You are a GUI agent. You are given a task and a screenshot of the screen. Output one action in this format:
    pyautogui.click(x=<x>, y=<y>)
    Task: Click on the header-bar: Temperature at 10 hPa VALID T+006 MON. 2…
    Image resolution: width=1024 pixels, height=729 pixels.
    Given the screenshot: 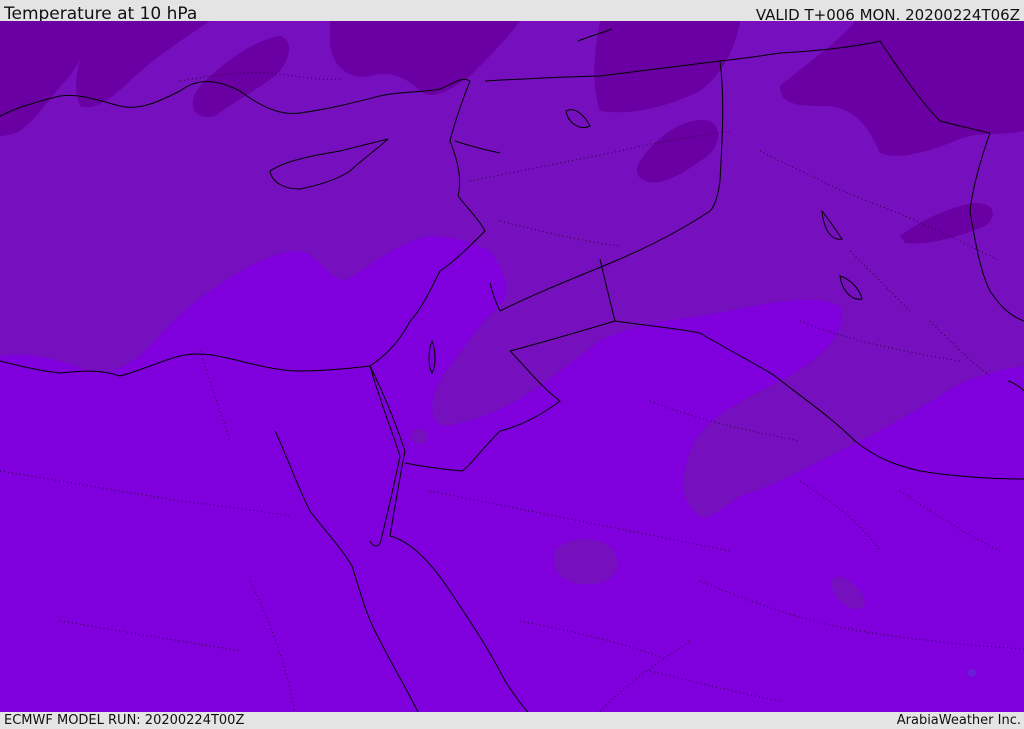 What is the action you would take?
    pyautogui.click(x=512, y=12)
    